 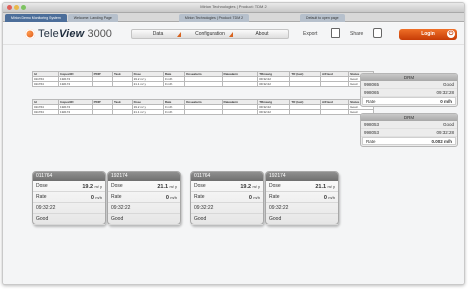 I want to click on table-cell: 011764, so click(x=45, y=84).